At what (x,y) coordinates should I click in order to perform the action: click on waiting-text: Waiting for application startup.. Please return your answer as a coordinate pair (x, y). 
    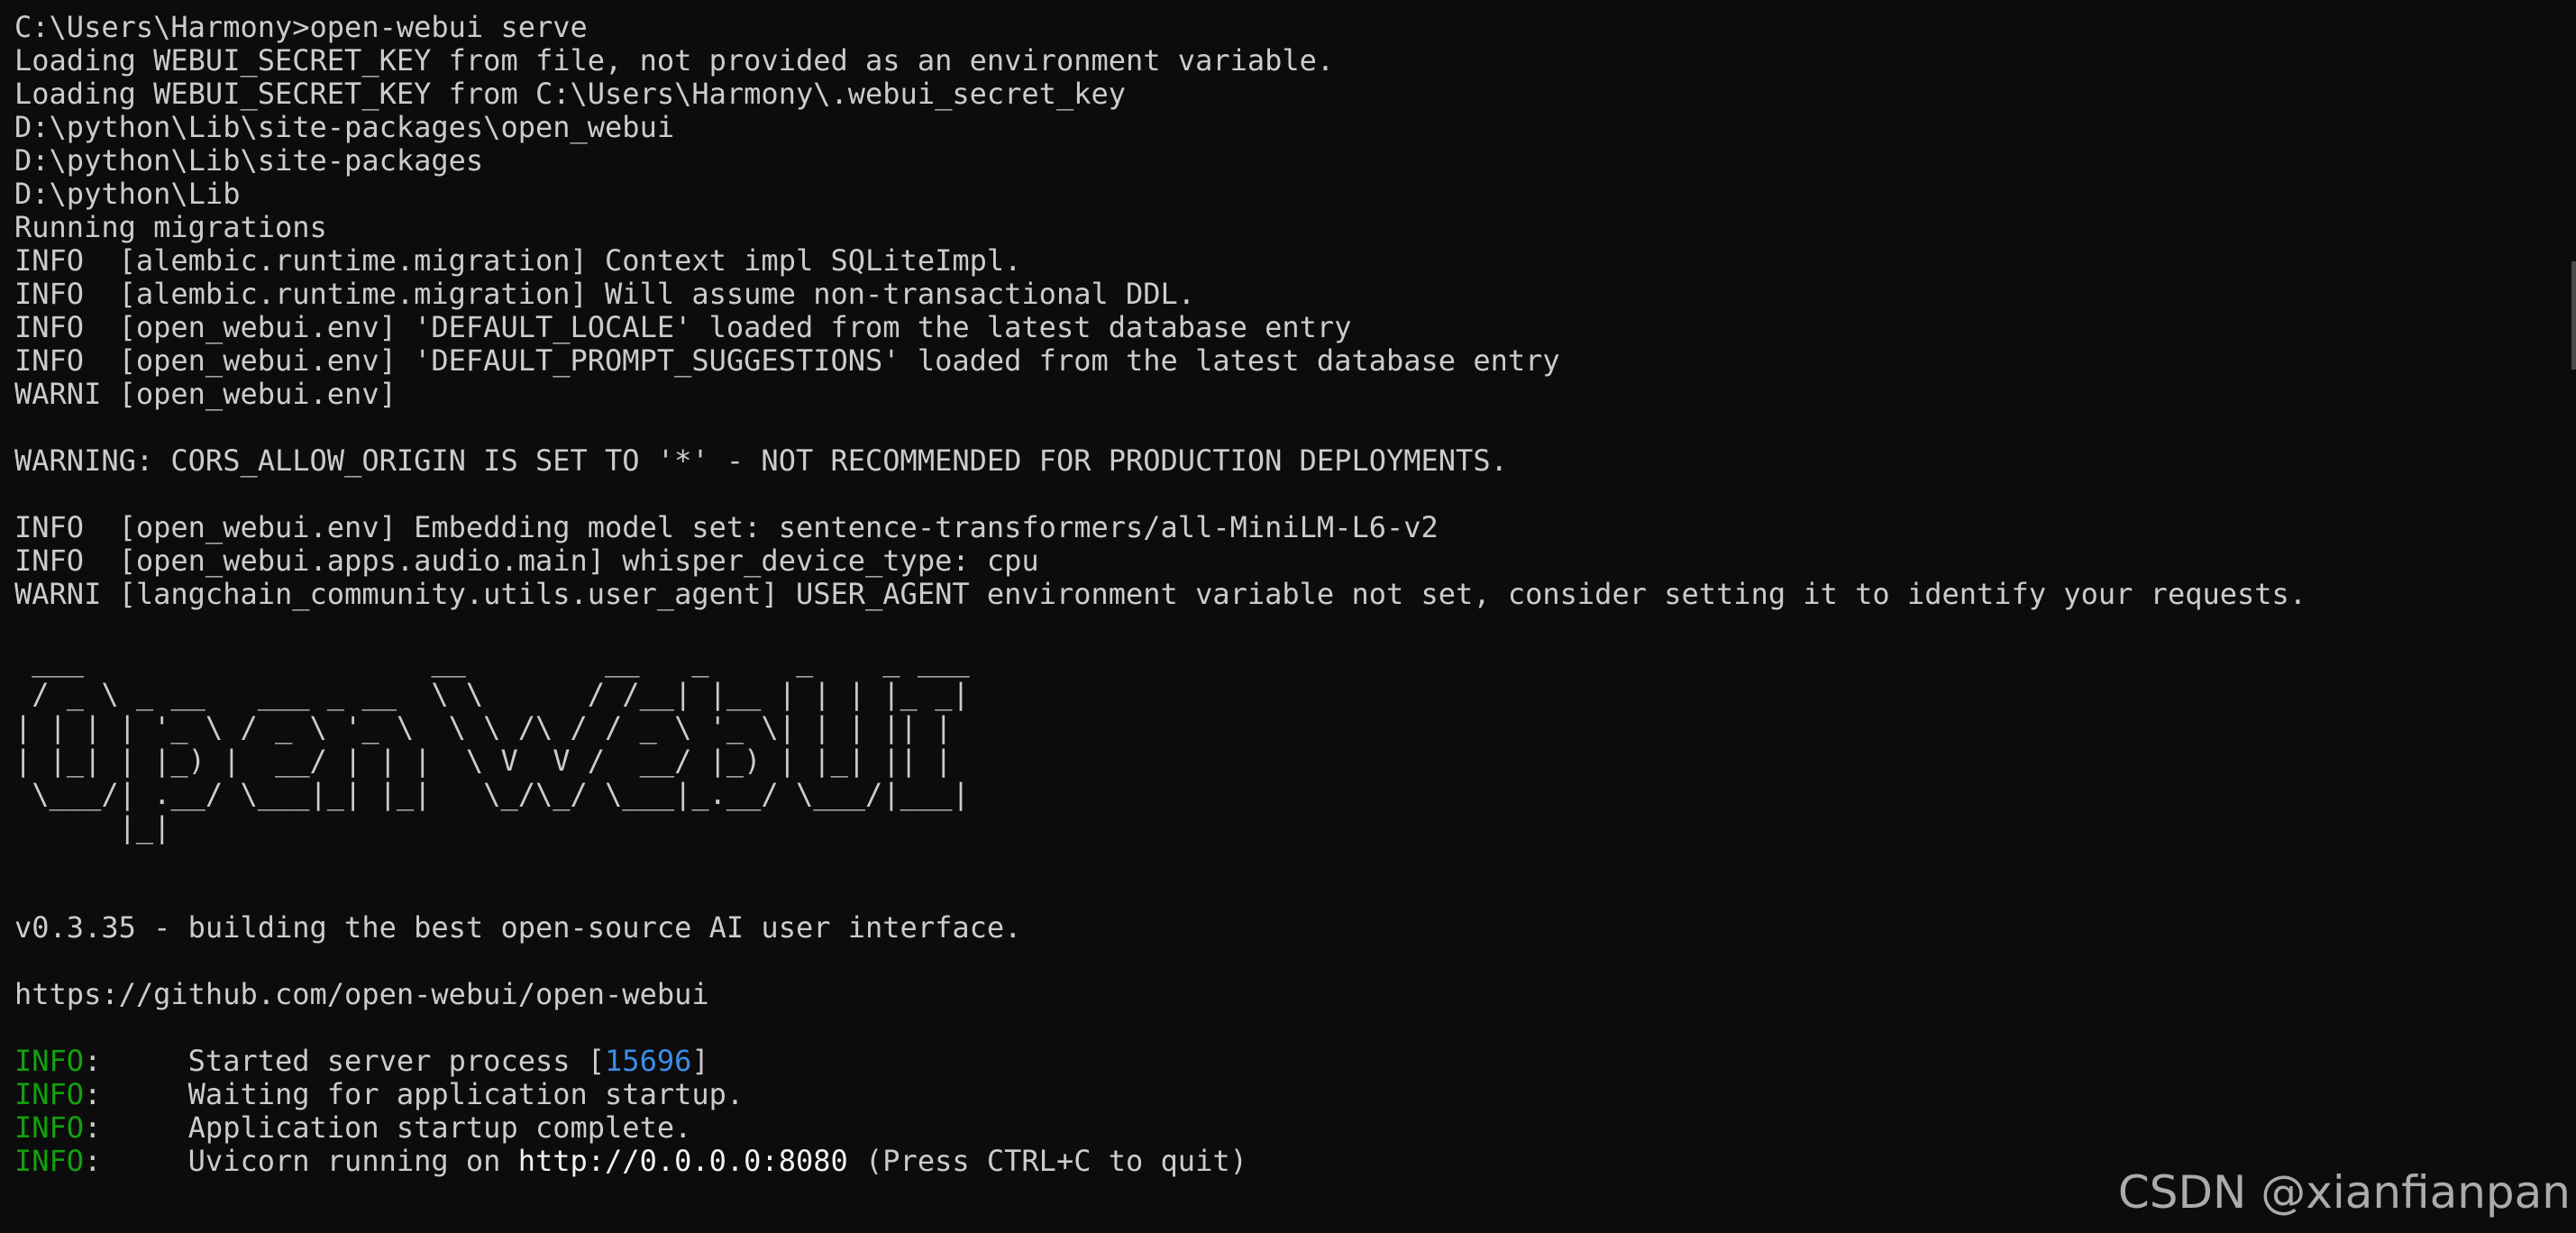
    Looking at the image, I should click on (465, 1094).